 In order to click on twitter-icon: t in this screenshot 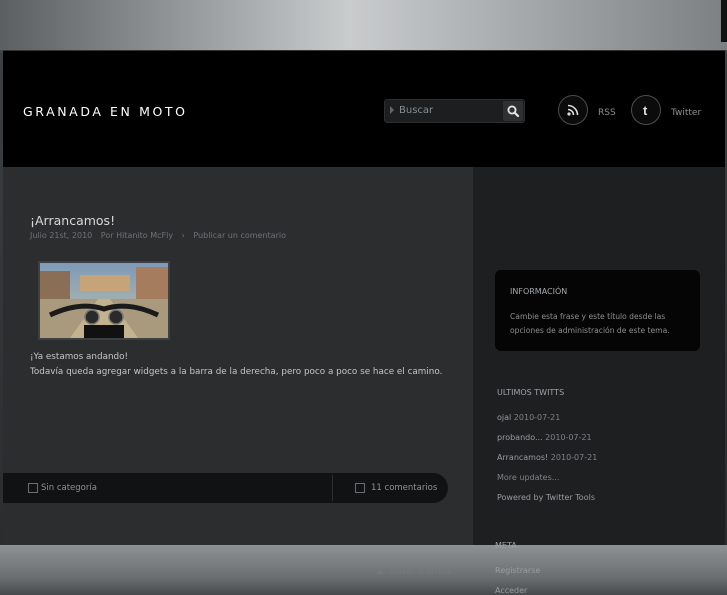, I will do `click(645, 110)`.